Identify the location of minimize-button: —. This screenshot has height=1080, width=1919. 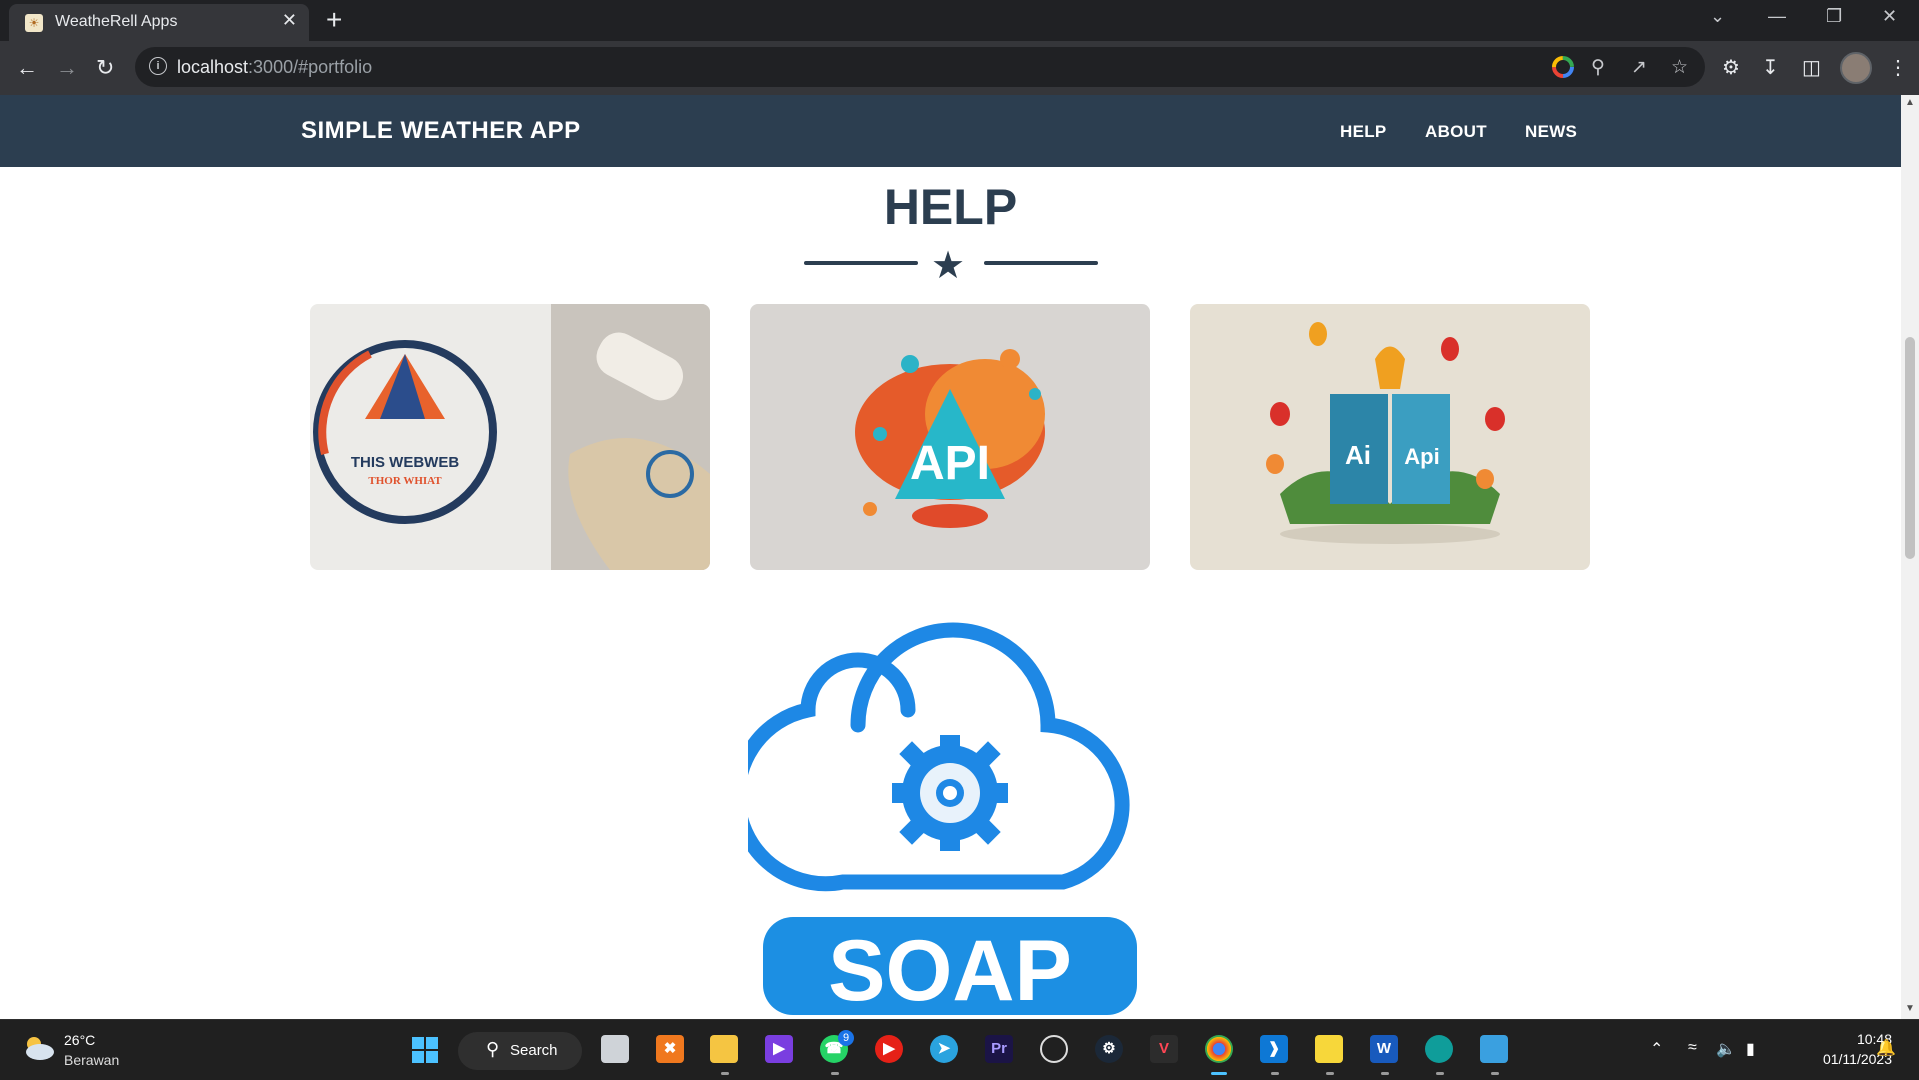
(1777, 16).